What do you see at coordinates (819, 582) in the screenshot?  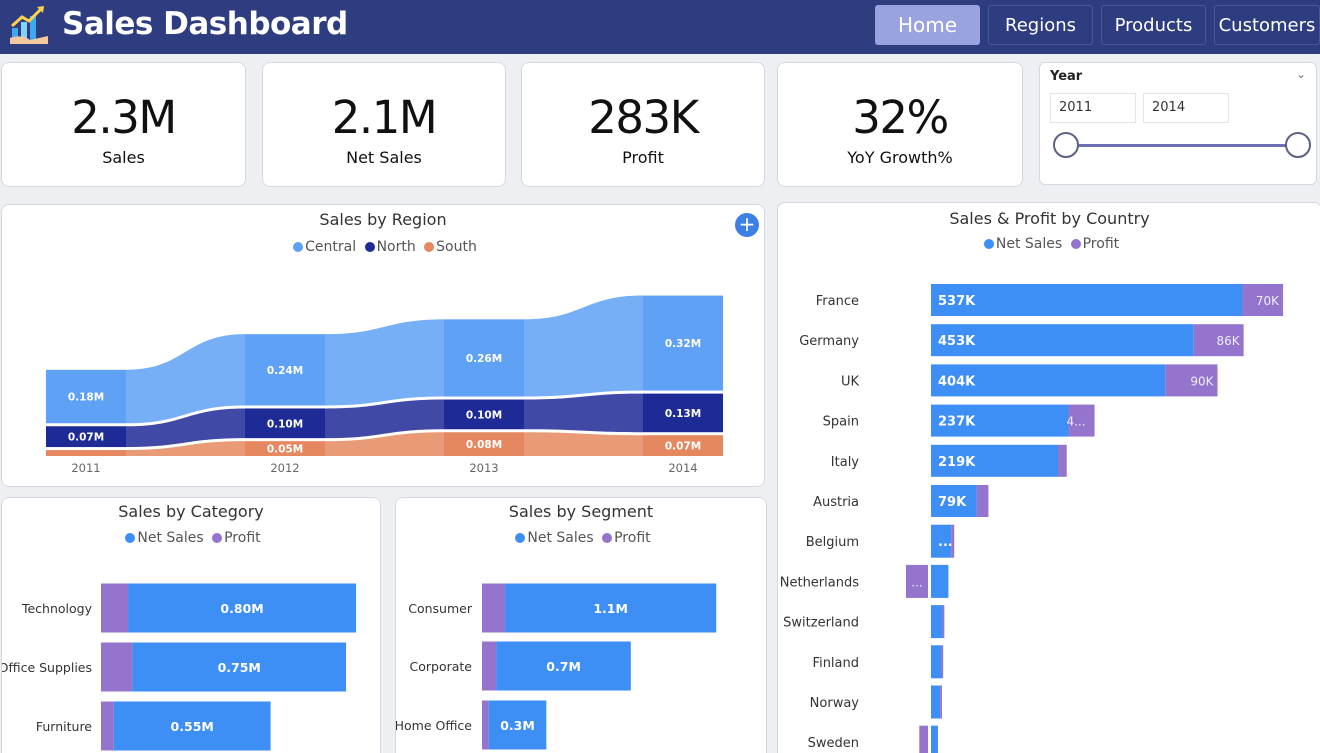 I see `y-tick-label: Netherlands` at bounding box center [819, 582].